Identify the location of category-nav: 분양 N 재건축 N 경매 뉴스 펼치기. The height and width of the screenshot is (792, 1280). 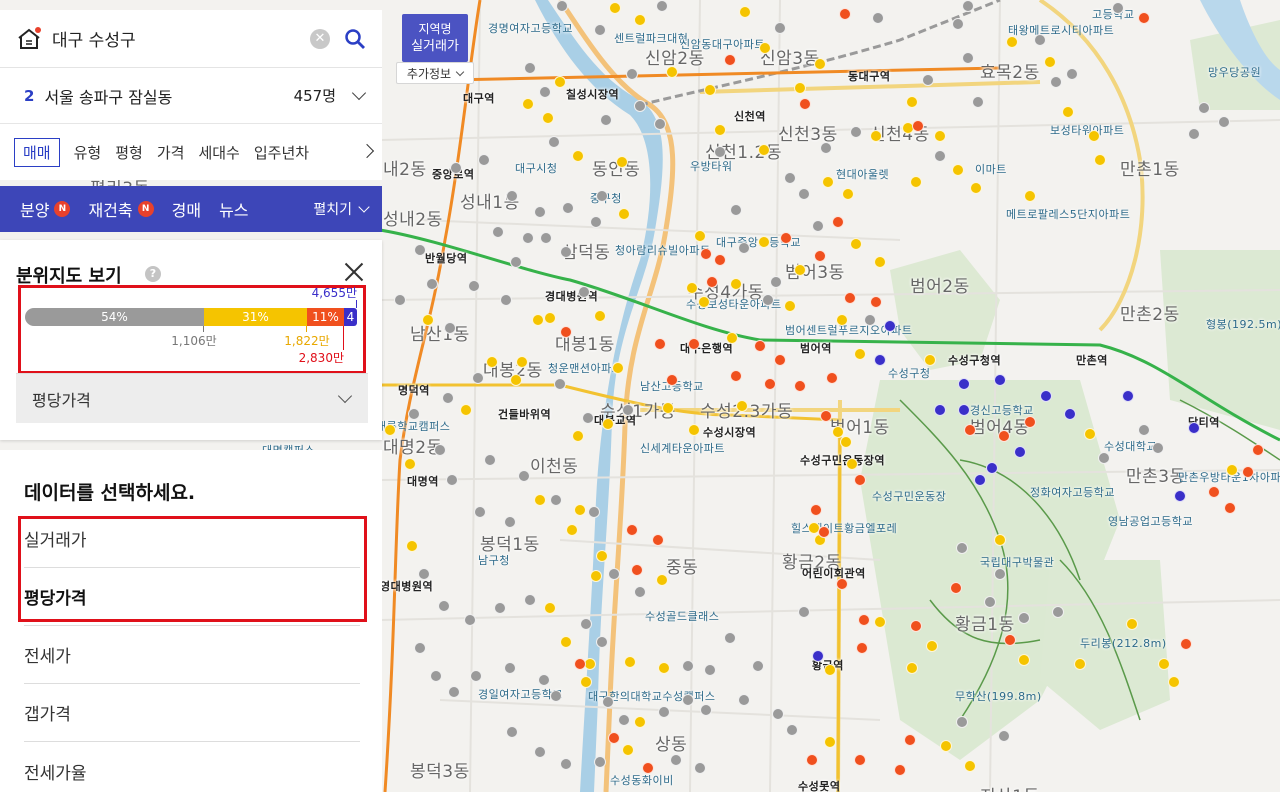
(191, 209).